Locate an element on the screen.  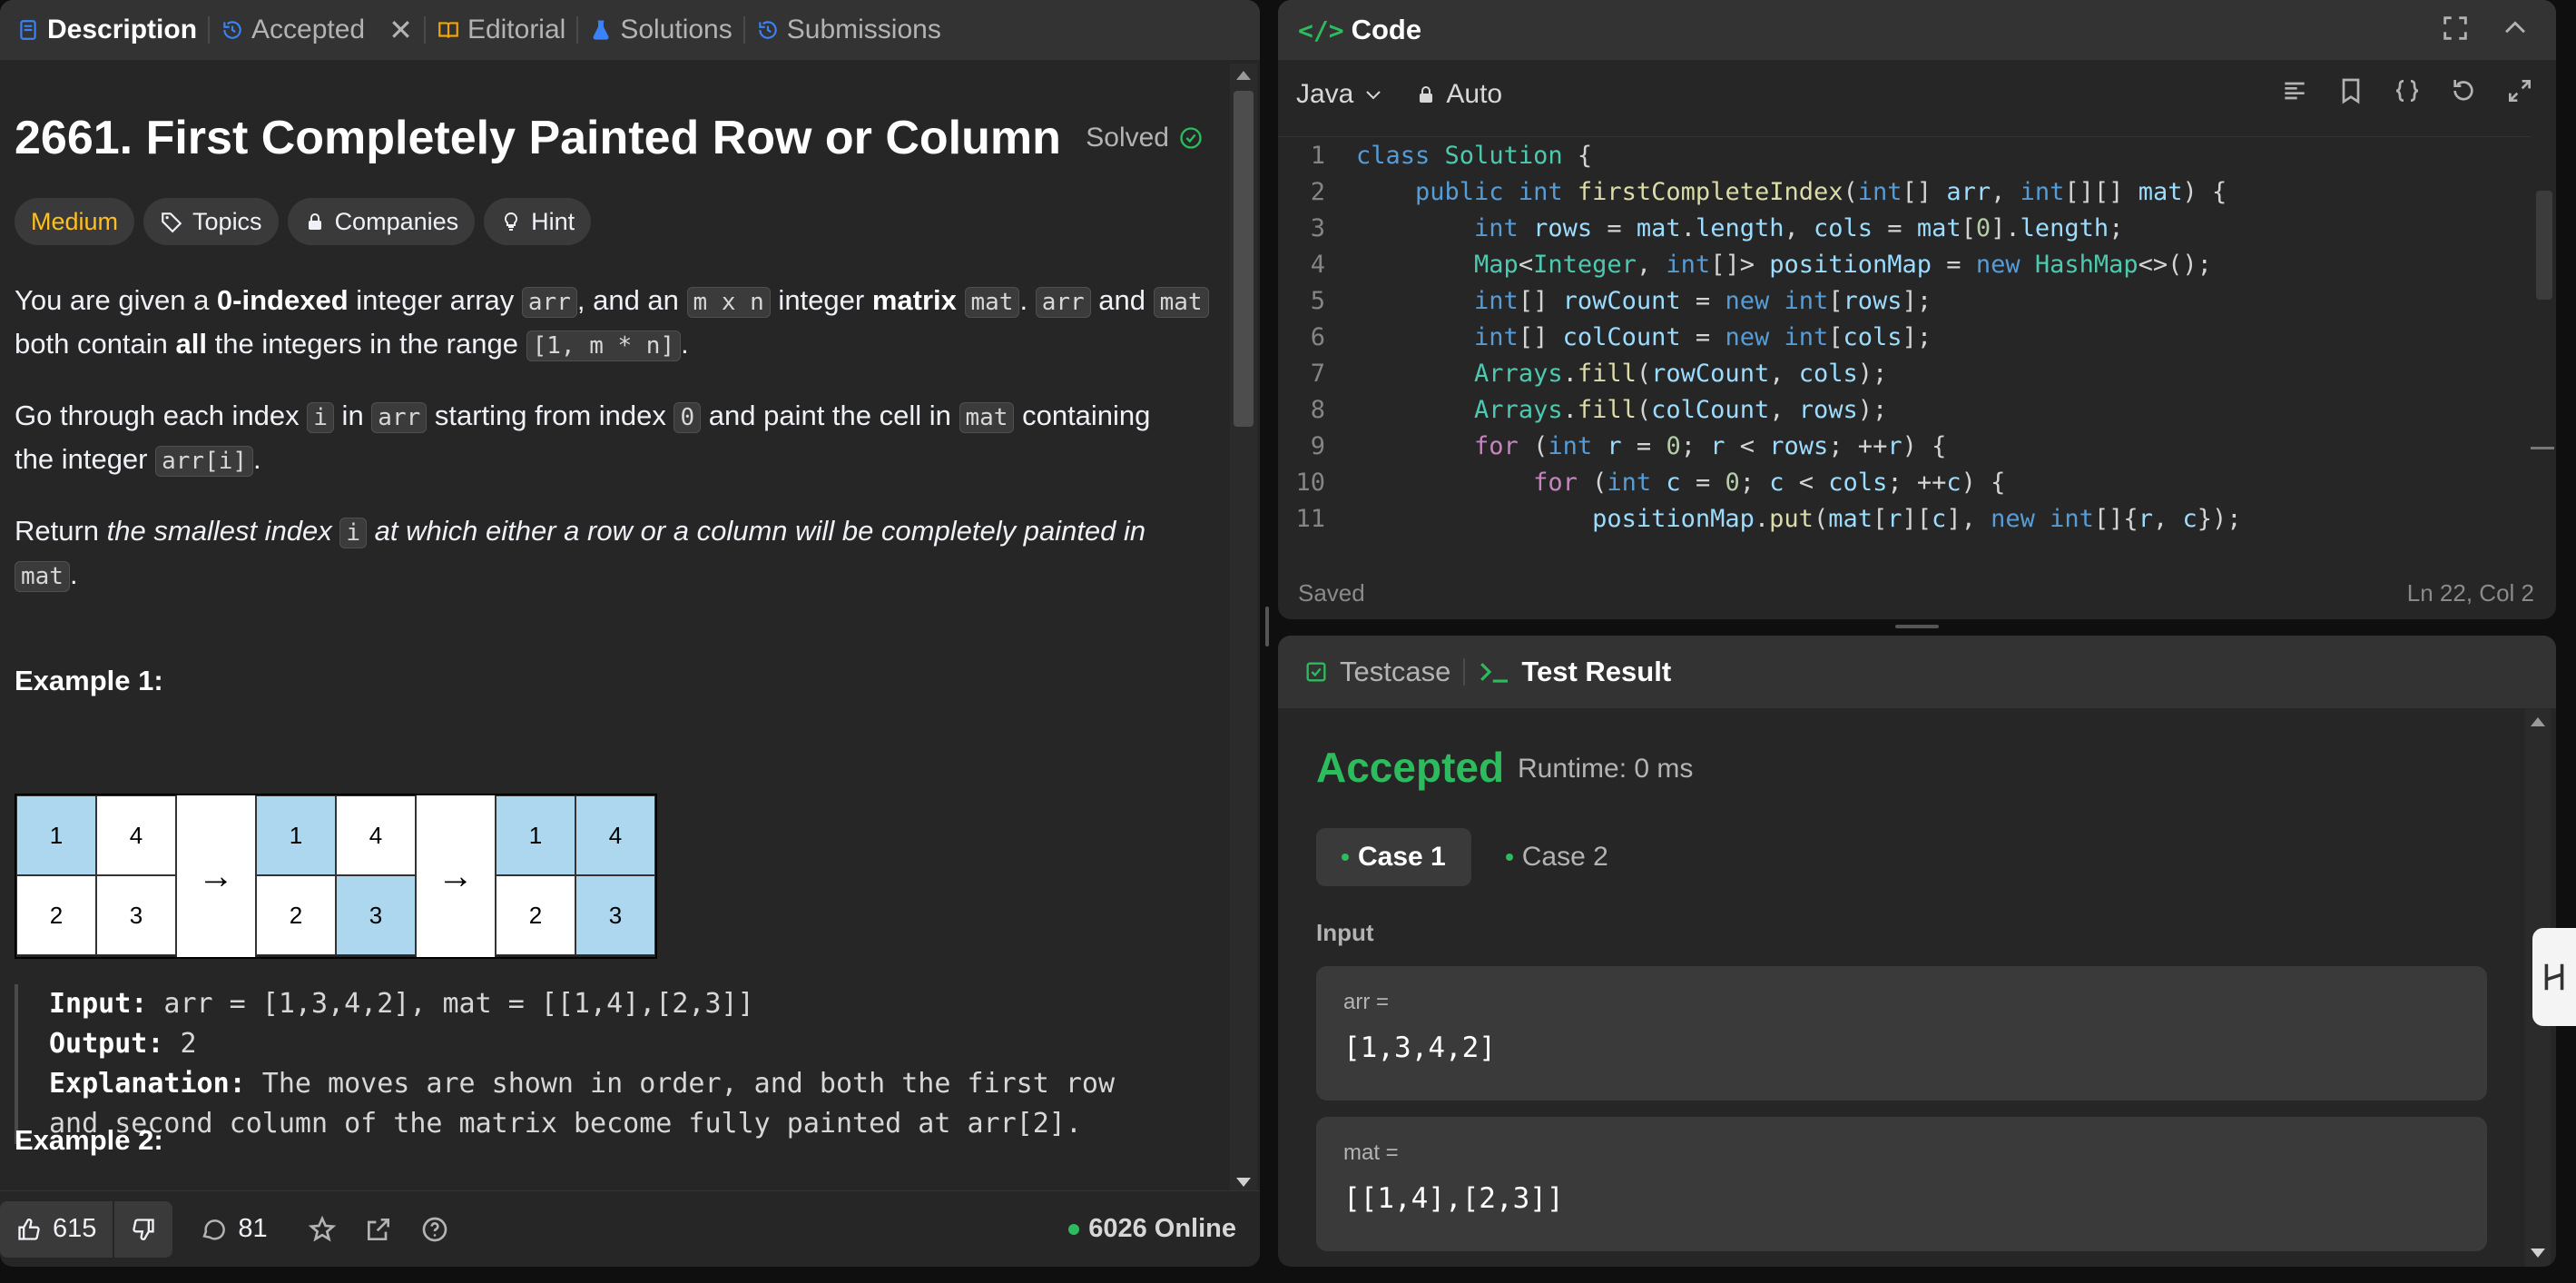
example-input: arr = [1,3,4,2], mat = [[1,4],[2,3]] is located at coordinates (450, 1004).